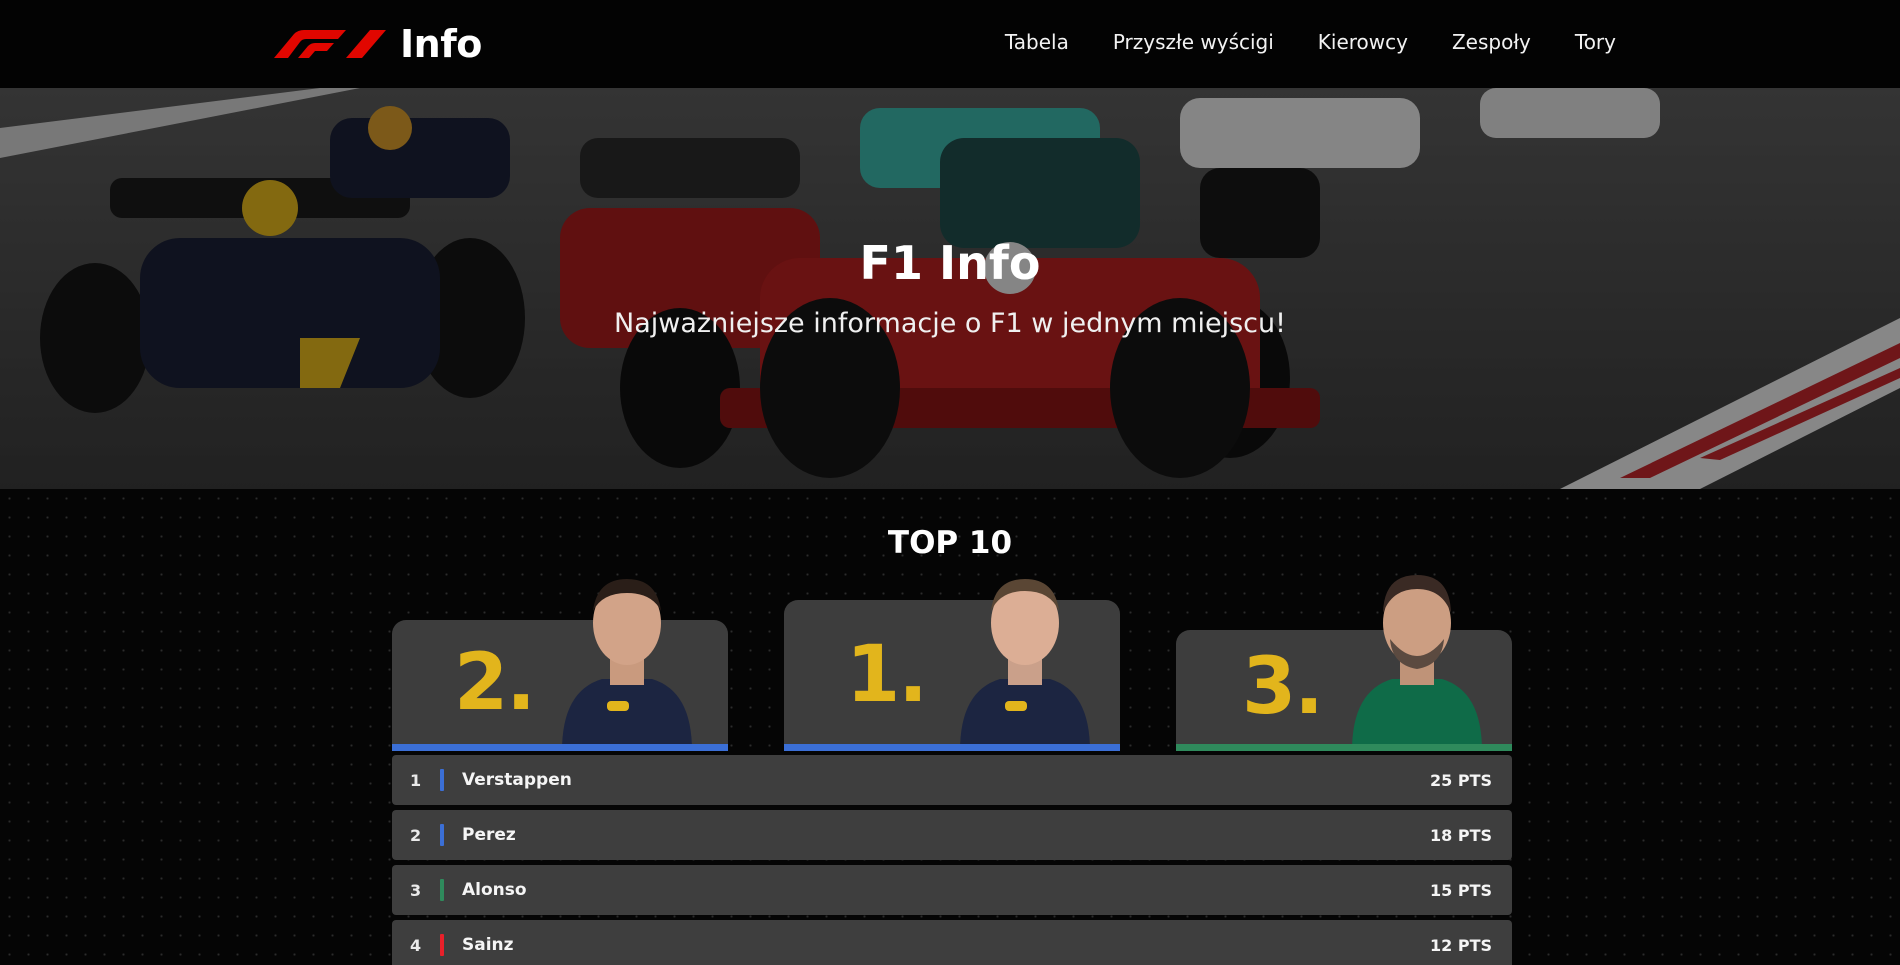 The image size is (1900, 965). What do you see at coordinates (1193, 42) in the screenshot?
I see `nav-link-upcoming-races: Przyszłe wyścigi` at bounding box center [1193, 42].